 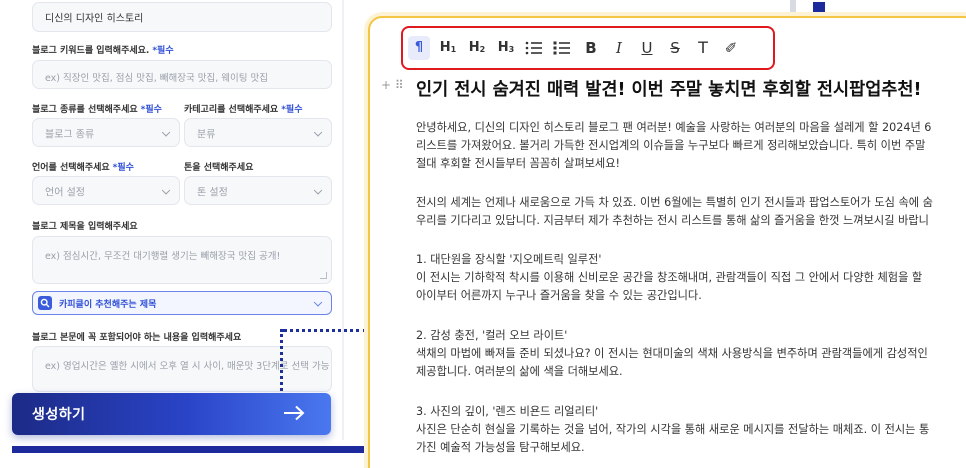 I want to click on formatting-toolbar: ¶ H1 H2 H3 B I U S T ✐, so click(x=588, y=48).